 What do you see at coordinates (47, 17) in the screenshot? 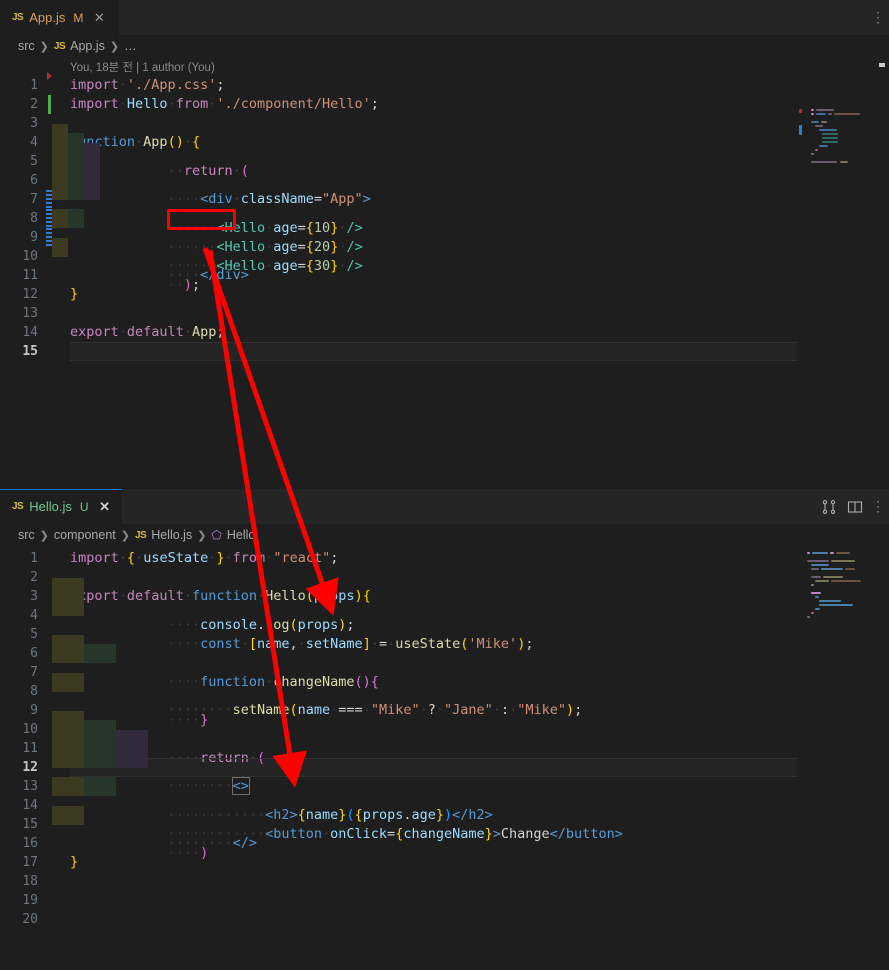
I see `tab-label: App.js` at bounding box center [47, 17].